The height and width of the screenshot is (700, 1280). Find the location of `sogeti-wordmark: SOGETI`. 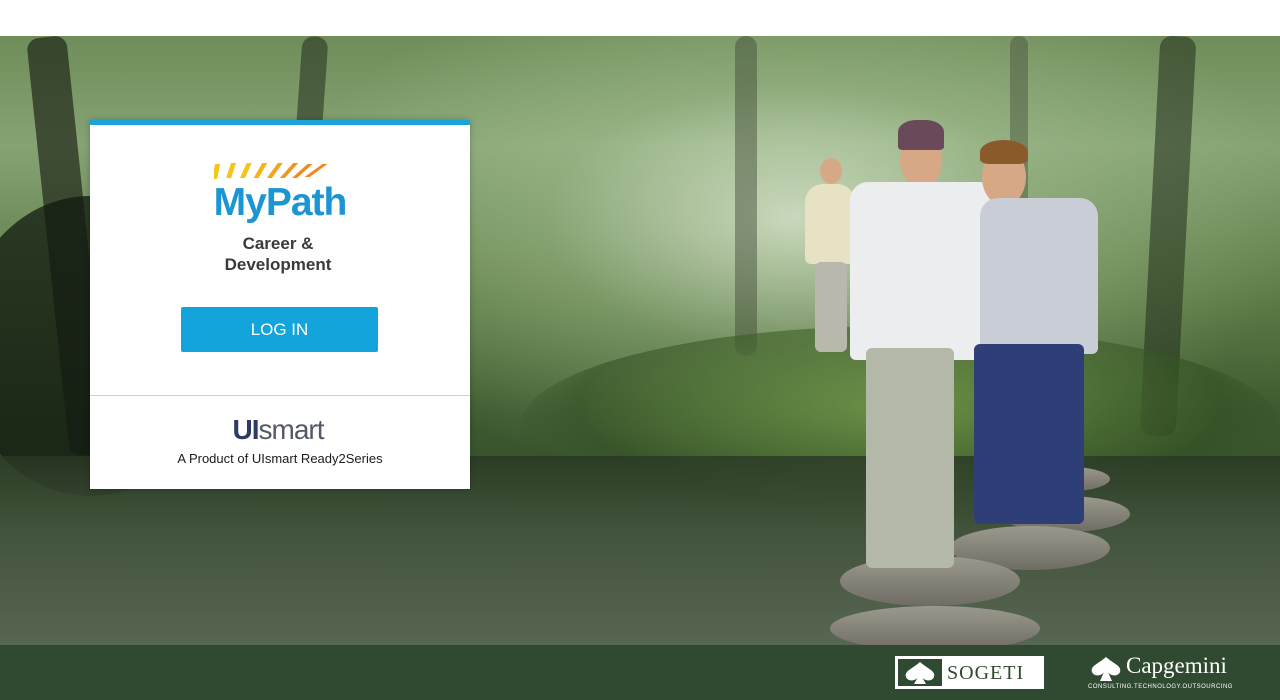

sogeti-wordmark: SOGETI is located at coordinates (986, 673).